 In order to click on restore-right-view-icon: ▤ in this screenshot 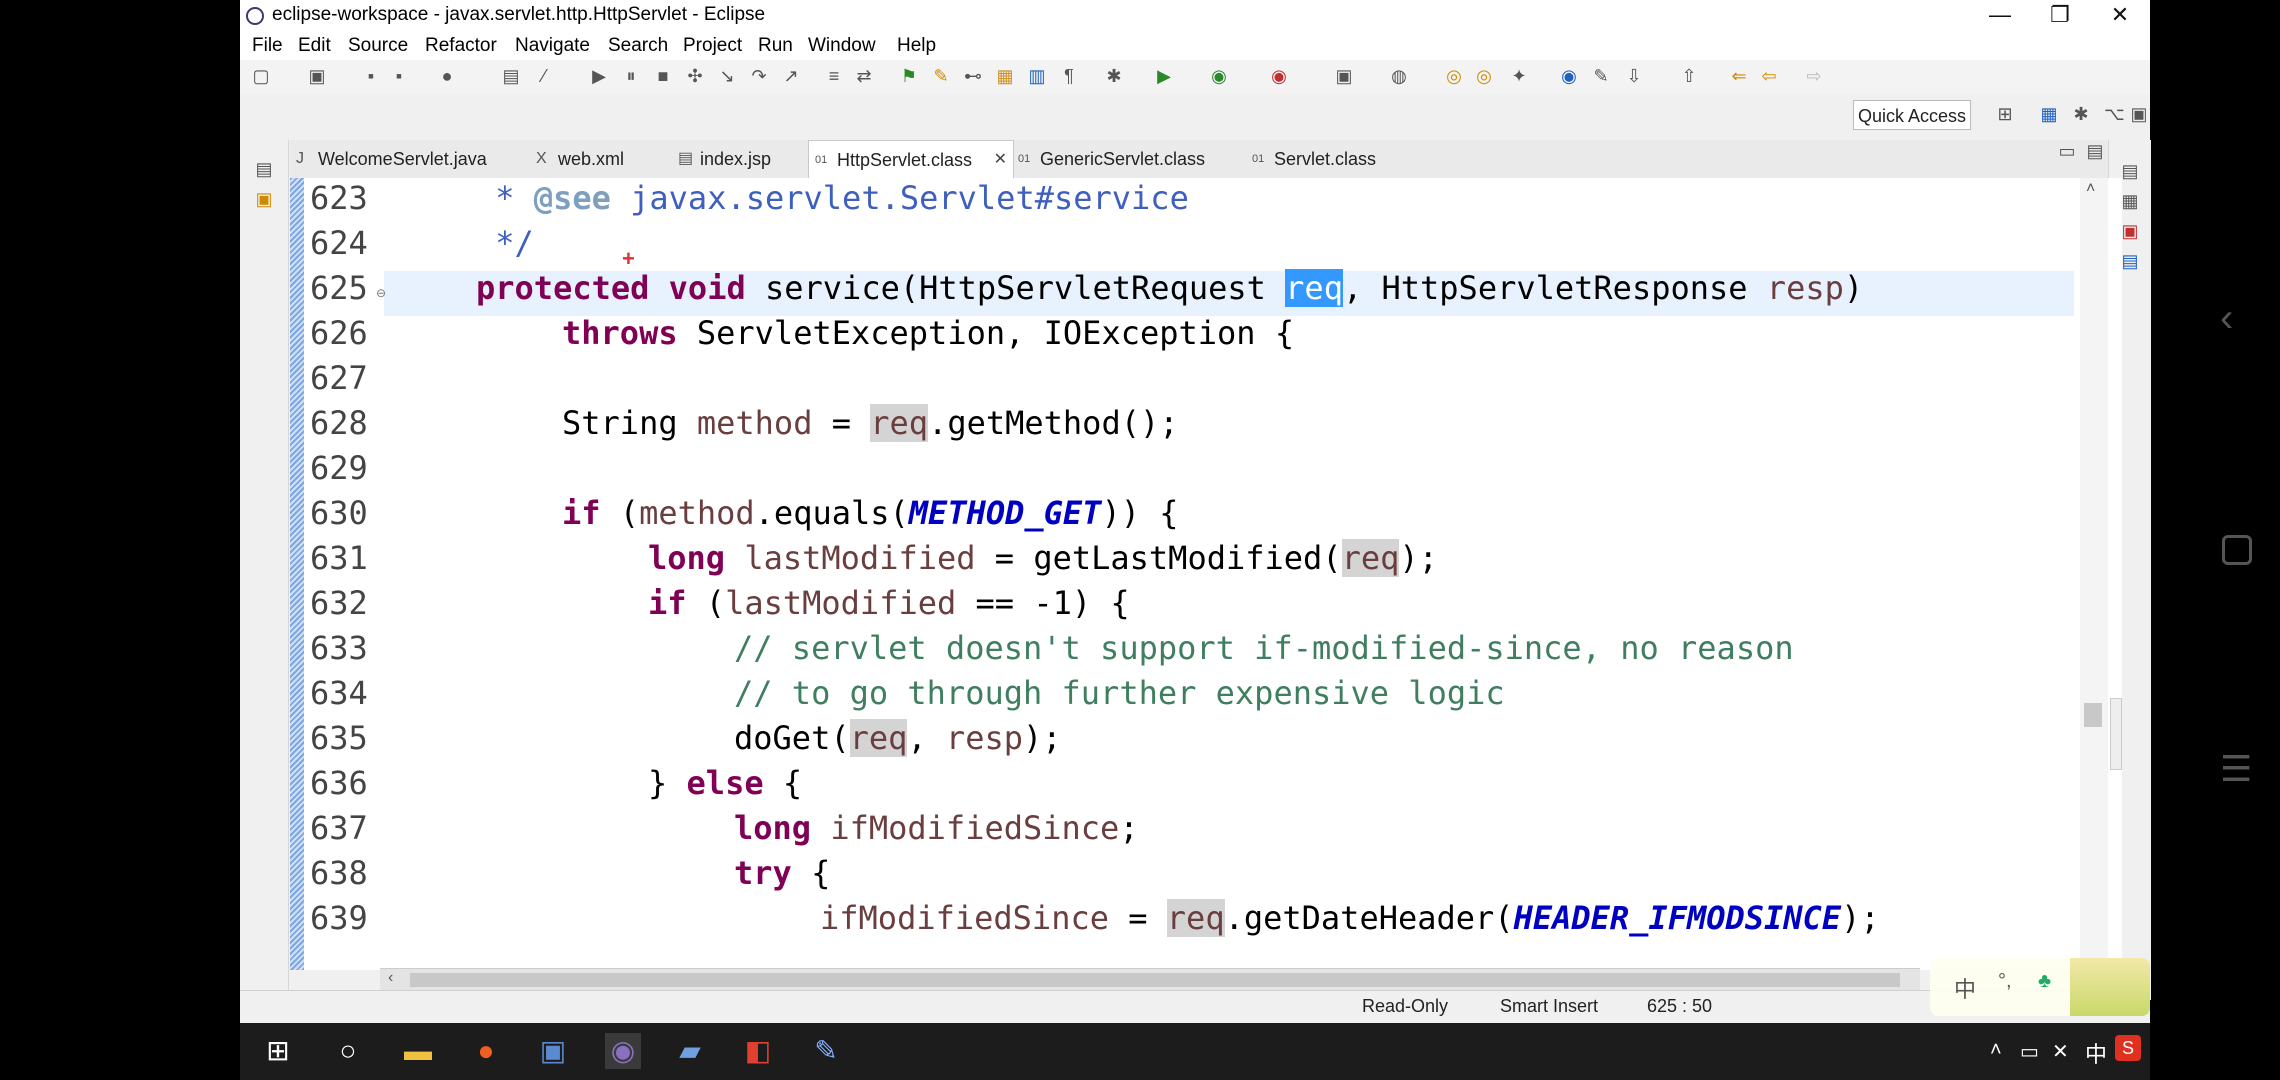, I will do `click(2130, 171)`.